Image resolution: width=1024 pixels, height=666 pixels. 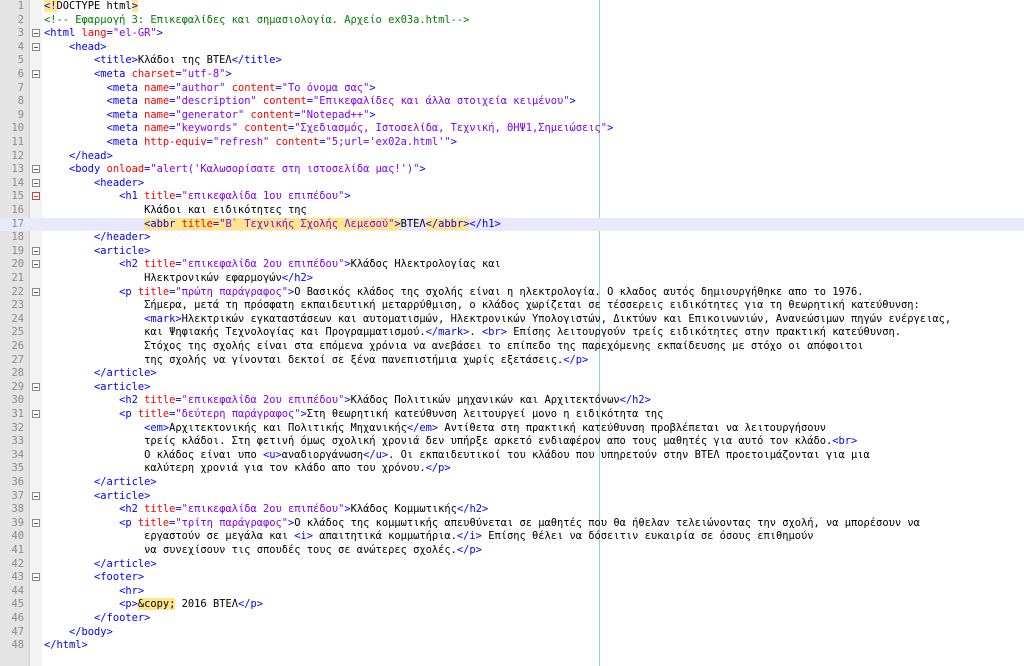 I want to click on code-text: Κλάδοι και ειδικότητες της, so click(x=175, y=211).